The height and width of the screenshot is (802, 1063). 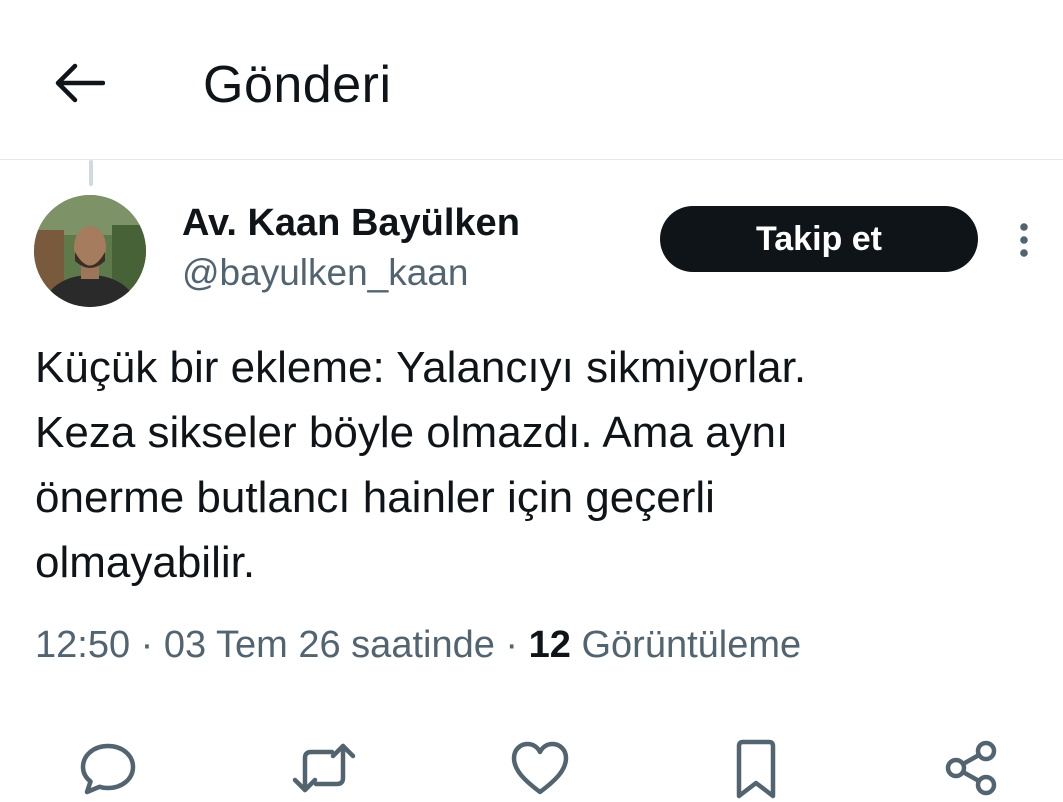 I want to click on share-icon, so click(x=971, y=768).